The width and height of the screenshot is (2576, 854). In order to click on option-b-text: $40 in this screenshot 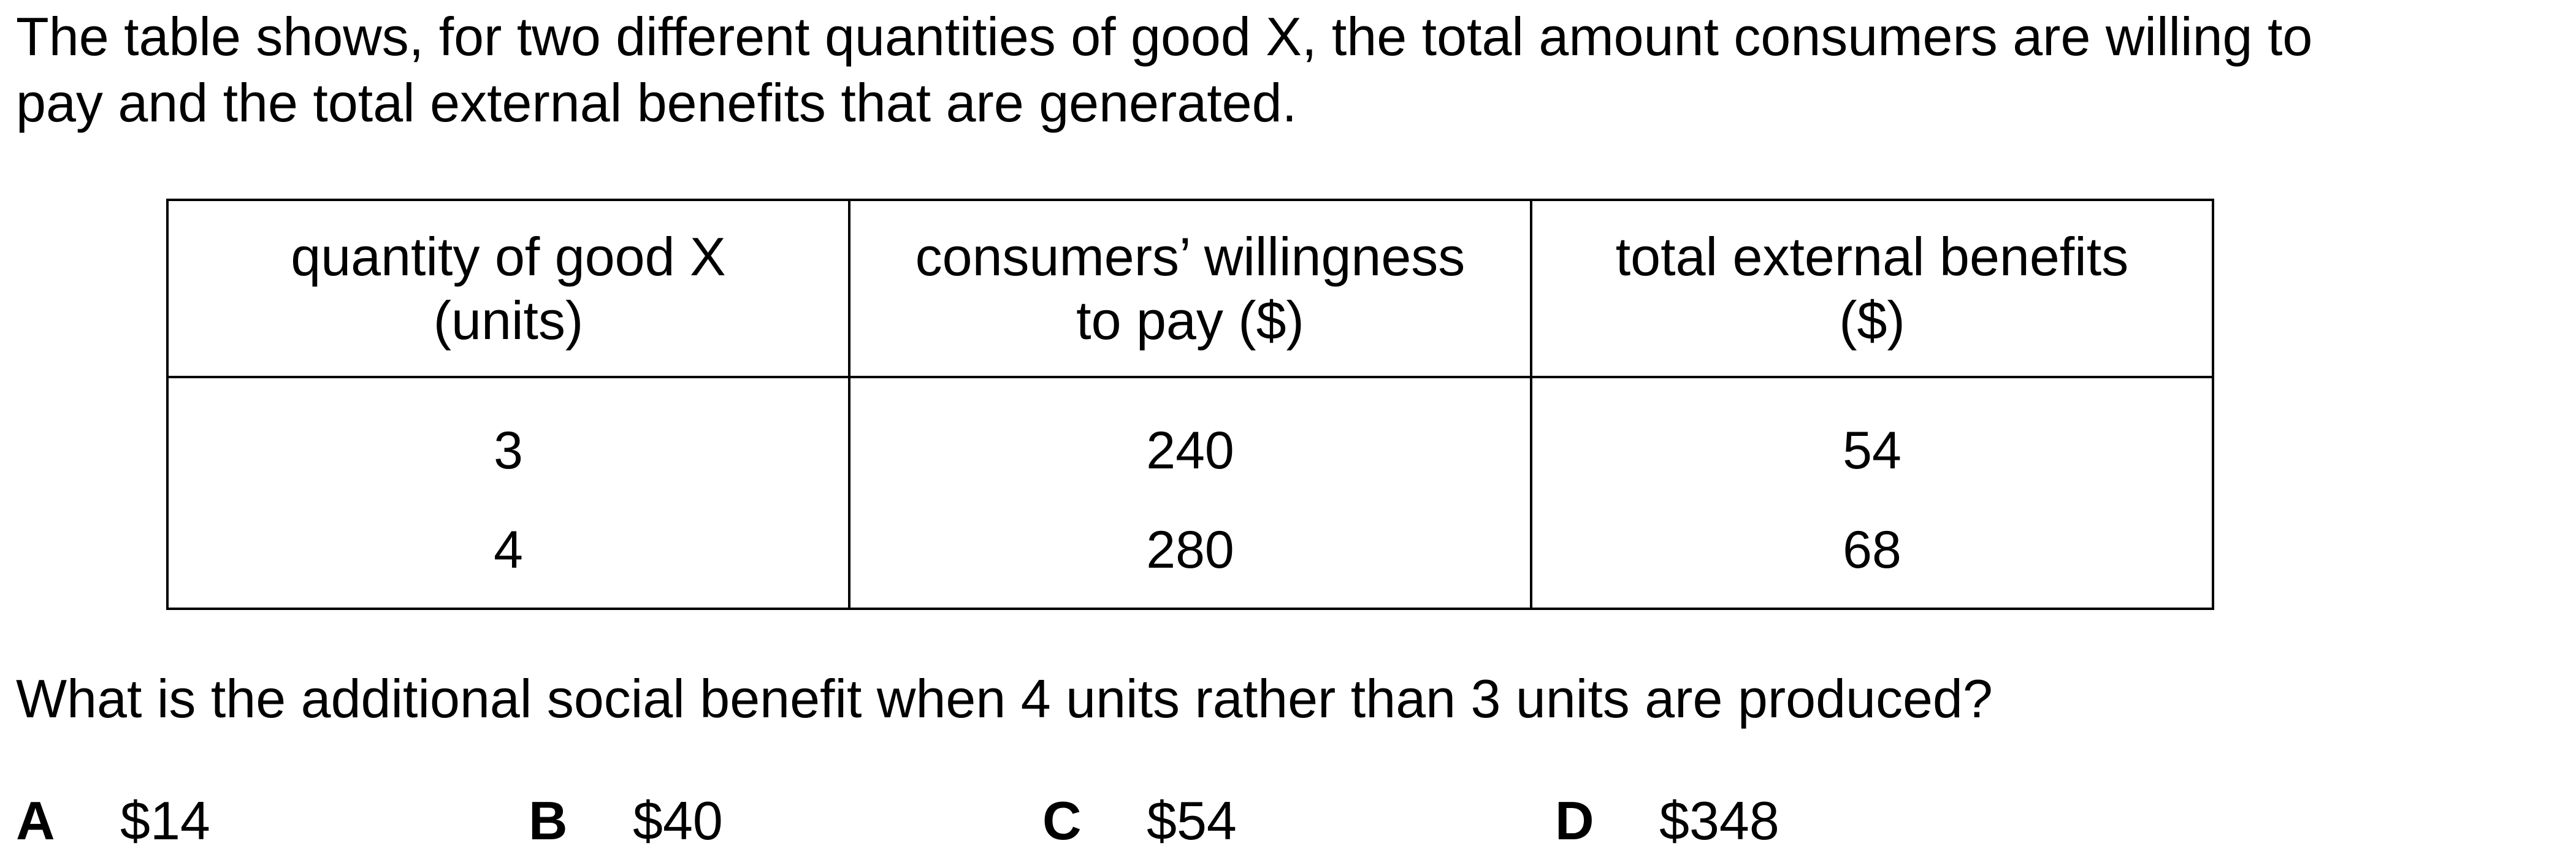, I will do `click(678, 820)`.